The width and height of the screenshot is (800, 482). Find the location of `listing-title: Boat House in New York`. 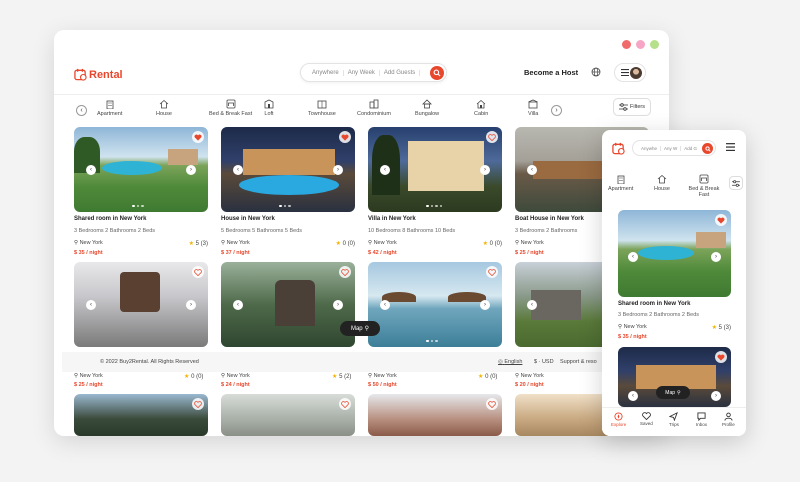

listing-title: Boat House in New York is located at coordinates (549, 219).